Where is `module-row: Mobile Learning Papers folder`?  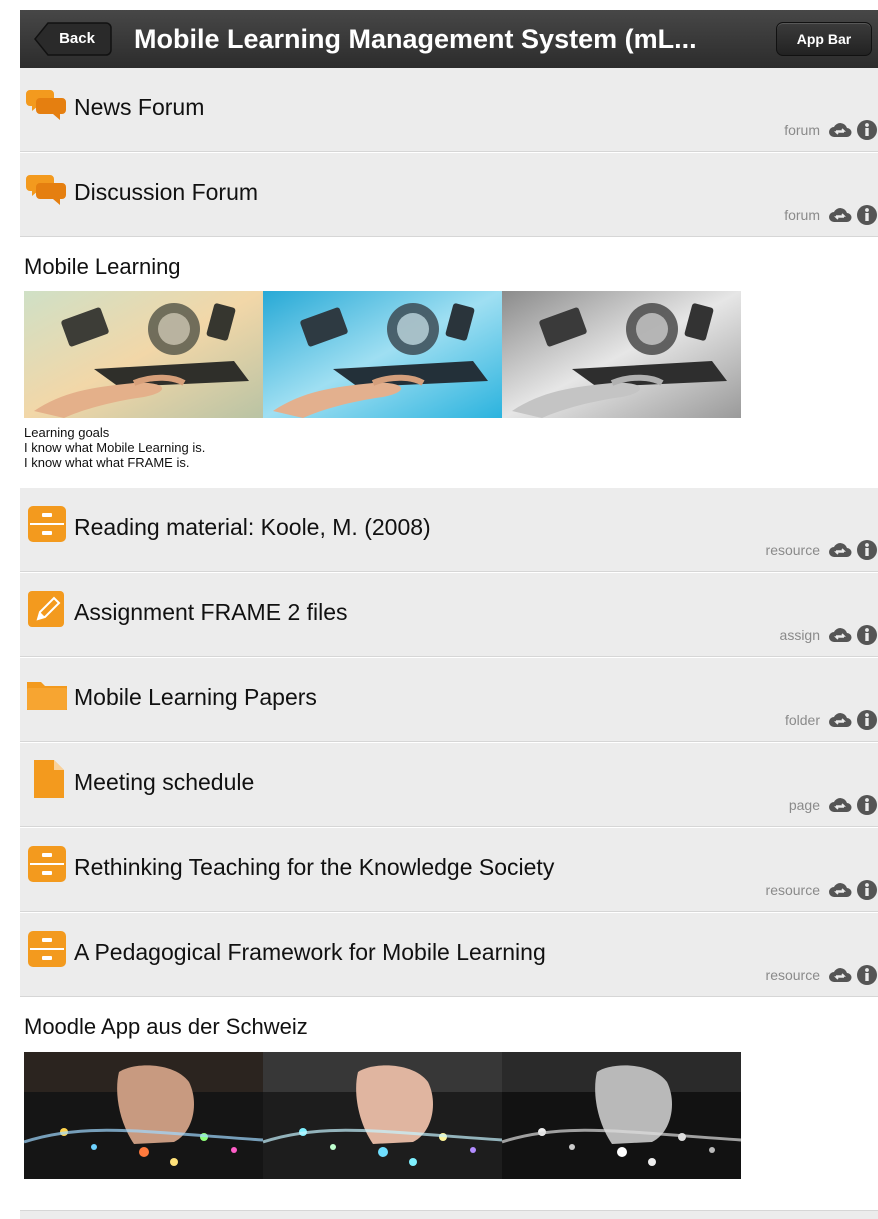
module-row: Mobile Learning Papers folder is located at coordinates (449, 700).